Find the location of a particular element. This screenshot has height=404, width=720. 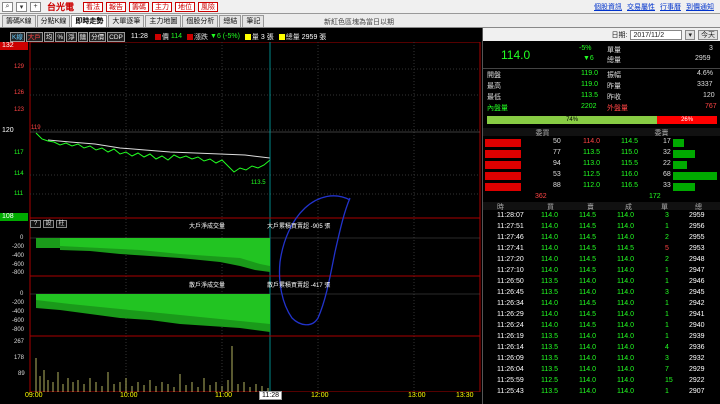

tab-main-map: 主力地圖 is located at coordinates (163, 21).